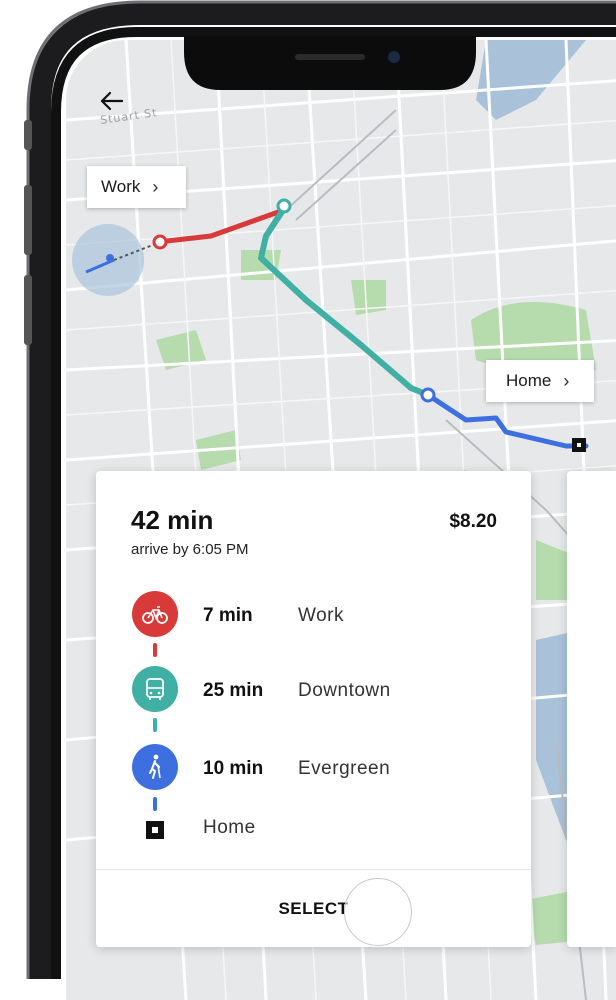 This screenshot has width=616, height=1000. Describe the element at coordinates (344, 301) in the screenshot. I see `transit-route` at that location.